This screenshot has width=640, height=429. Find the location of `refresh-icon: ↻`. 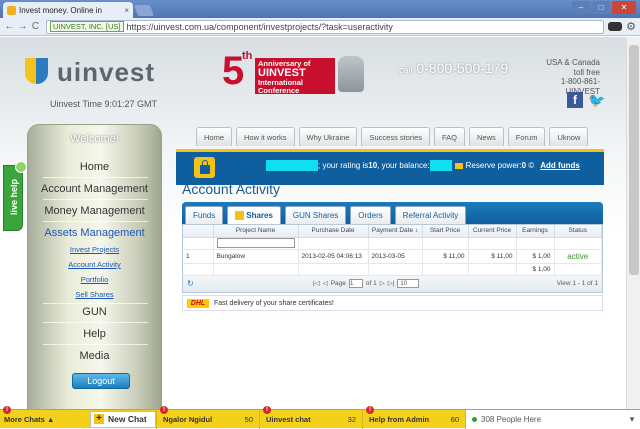

refresh-icon: ↻ is located at coordinates (190, 283).